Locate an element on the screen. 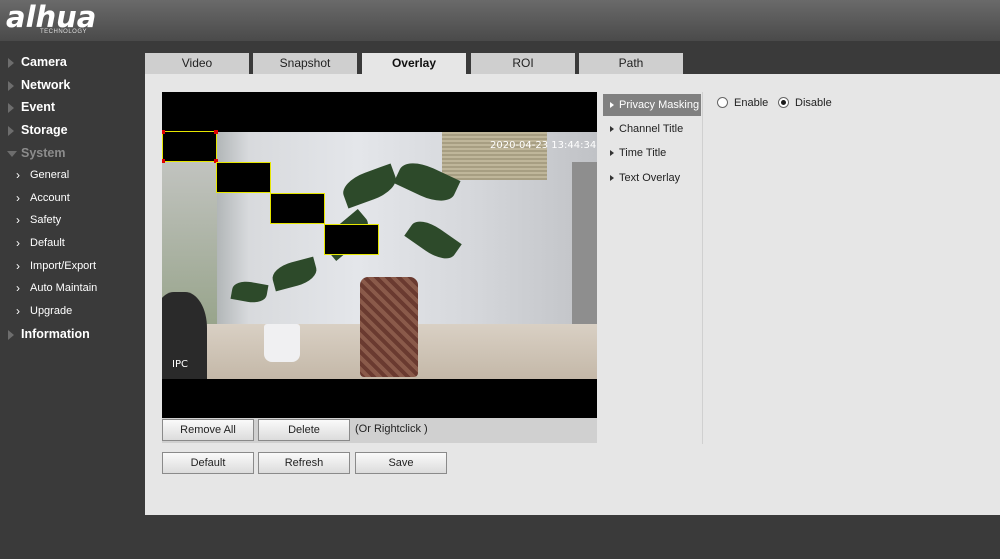 The height and width of the screenshot is (559, 1000). sidebar-item-network: Network is located at coordinates (72, 86).